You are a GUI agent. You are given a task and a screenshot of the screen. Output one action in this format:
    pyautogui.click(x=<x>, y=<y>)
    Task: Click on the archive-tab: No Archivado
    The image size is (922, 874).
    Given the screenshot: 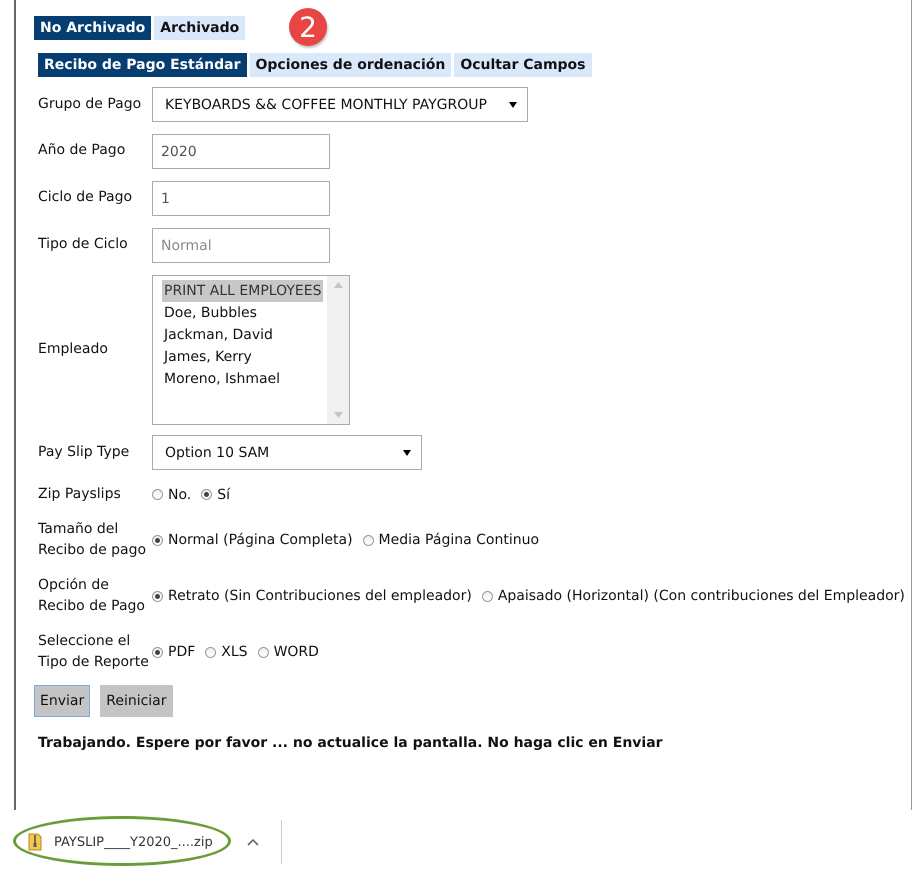 What is the action you would take?
    pyautogui.click(x=93, y=28)
    